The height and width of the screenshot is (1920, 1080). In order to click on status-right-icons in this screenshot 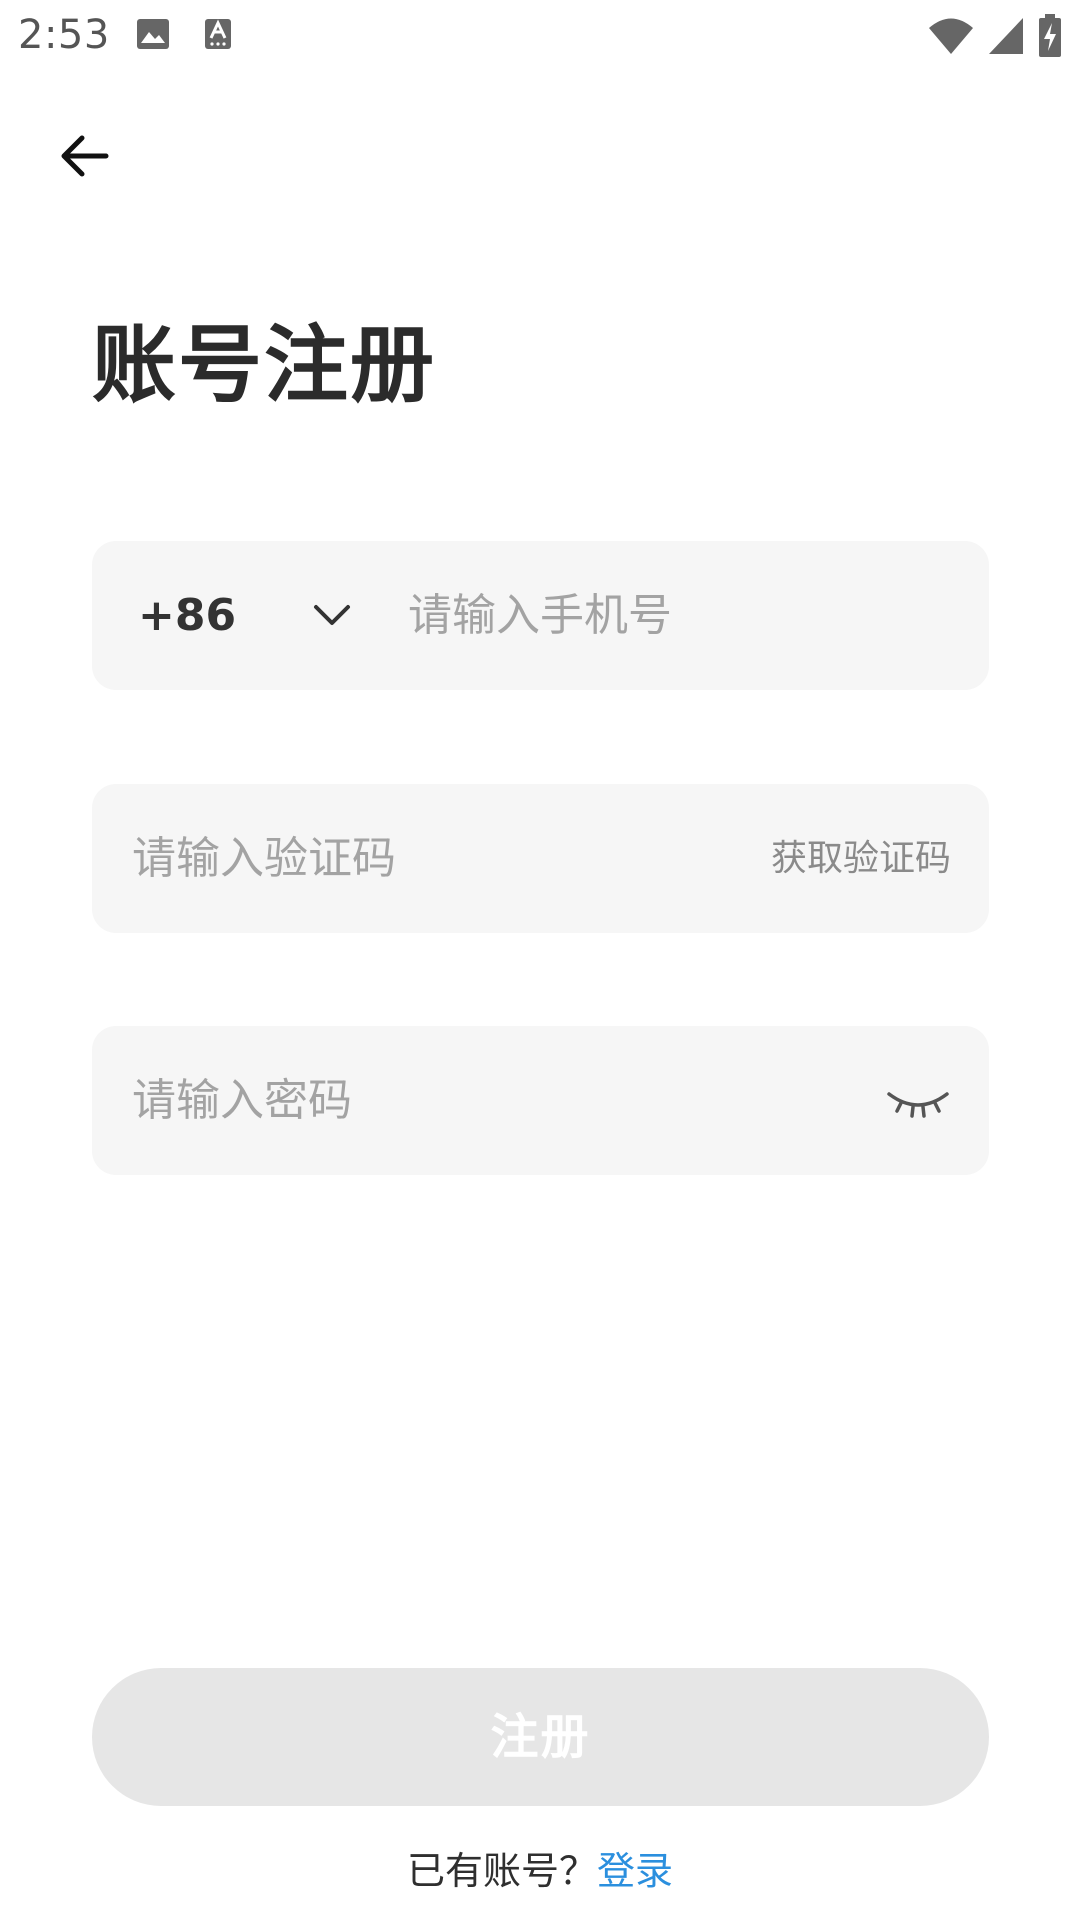, I will do `click(995, 36)`.